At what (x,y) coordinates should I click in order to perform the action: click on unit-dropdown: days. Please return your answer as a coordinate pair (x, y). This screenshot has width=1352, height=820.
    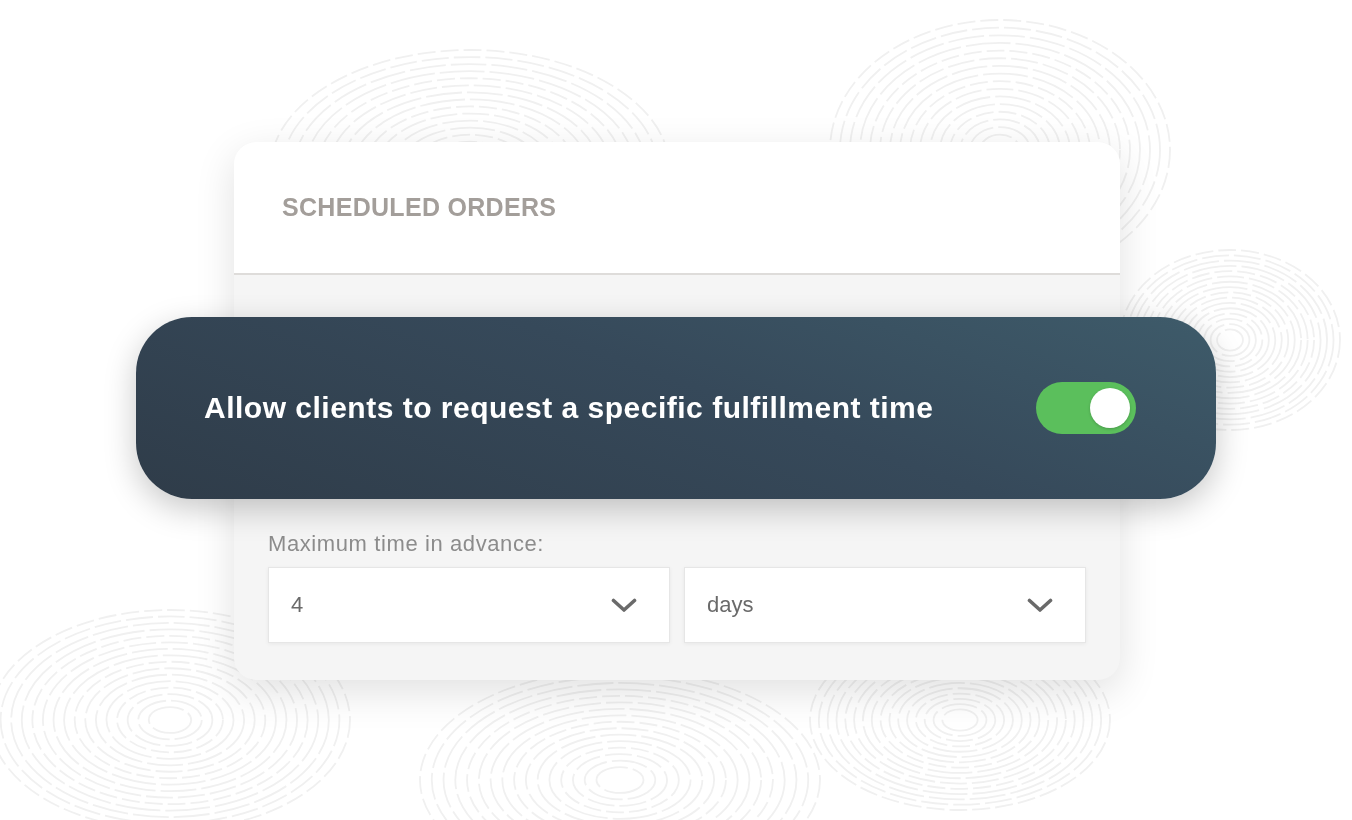
    Looking at the image, I should click on (885, 605).